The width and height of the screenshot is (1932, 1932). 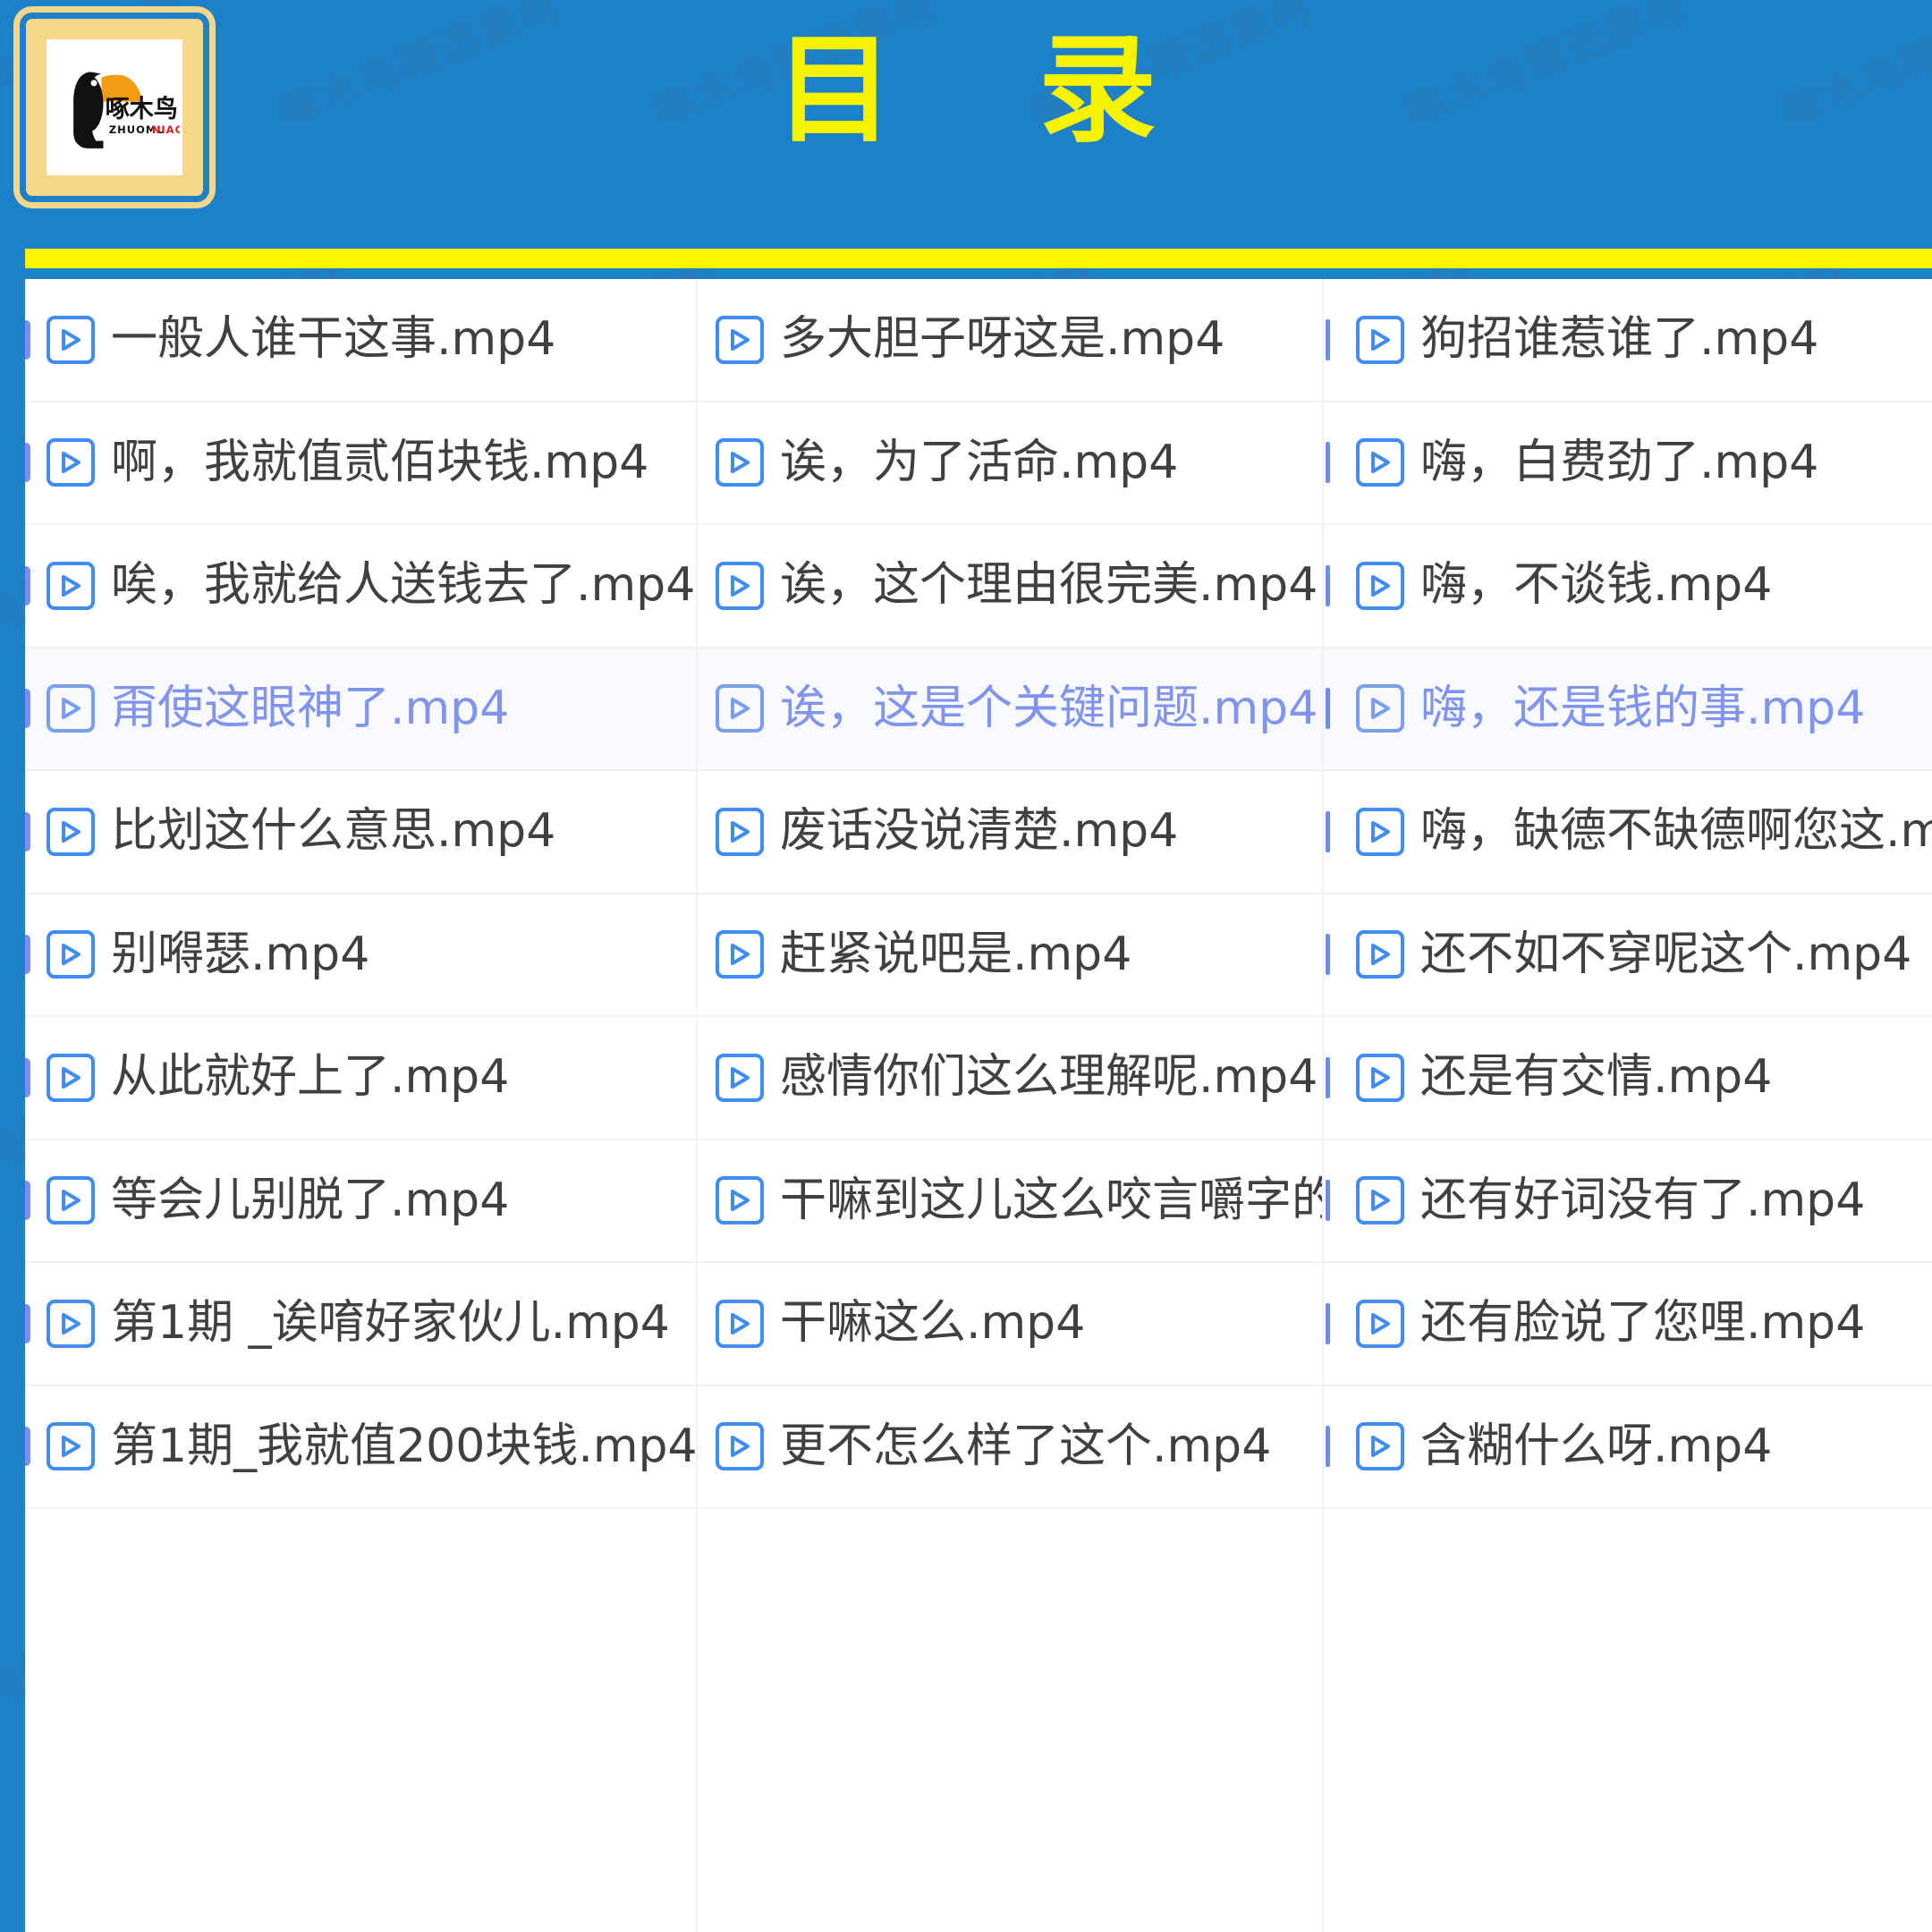 I want to click on file-list-item: 含糊什么呀.mp4, so click(x=1628, y=1447).